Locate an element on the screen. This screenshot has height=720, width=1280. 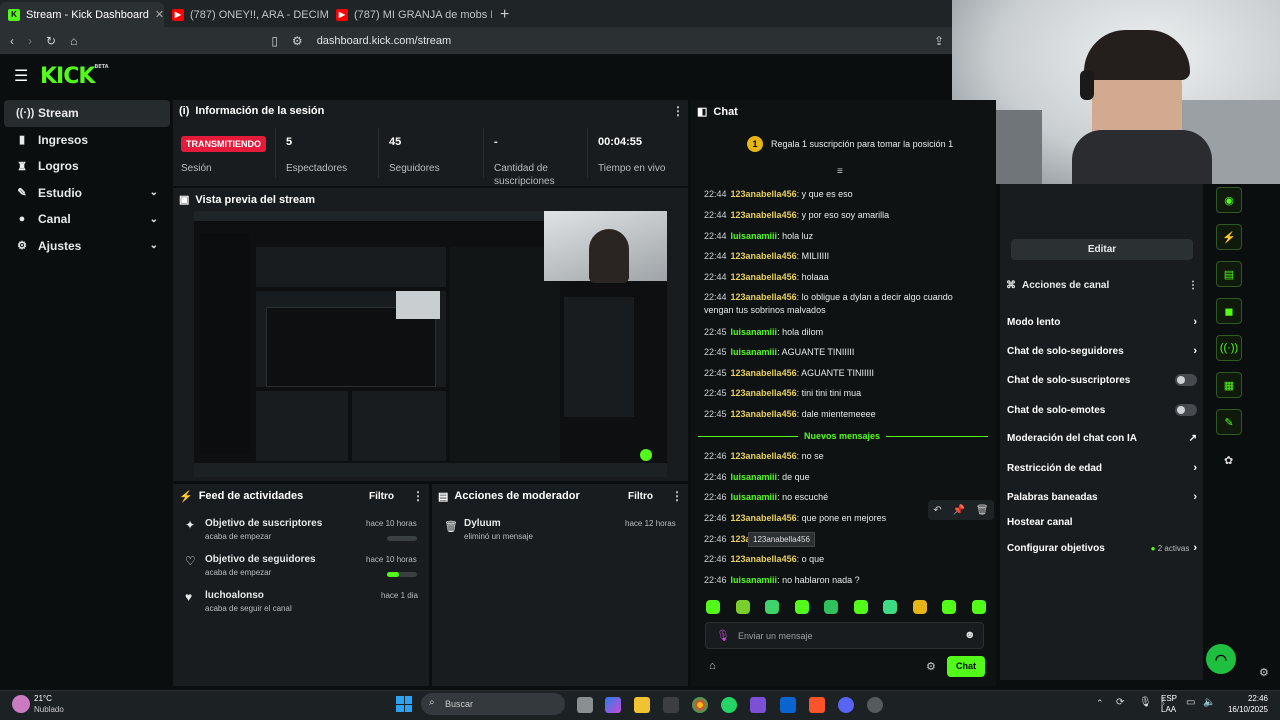
clock-time: 22:46 is located at coordinates (1246, 698).